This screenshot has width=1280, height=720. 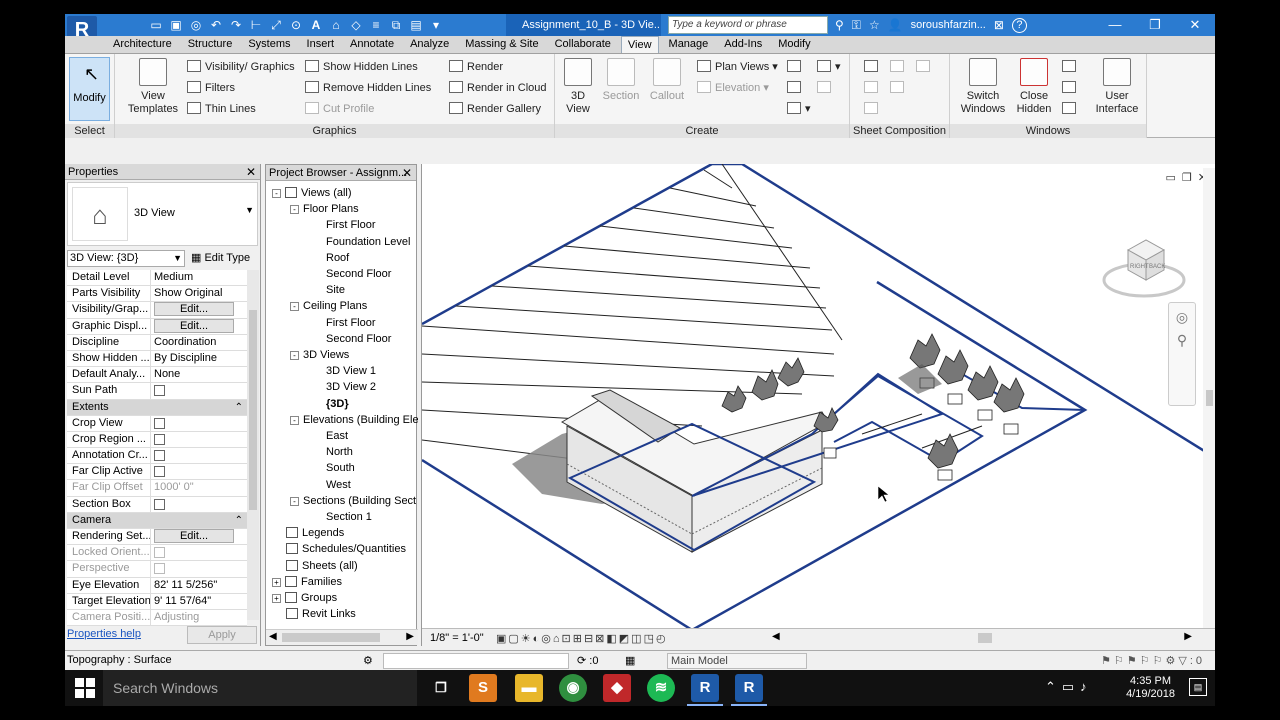 I want to click on close-properties-icon: ✕, so click(x=251, y=172).